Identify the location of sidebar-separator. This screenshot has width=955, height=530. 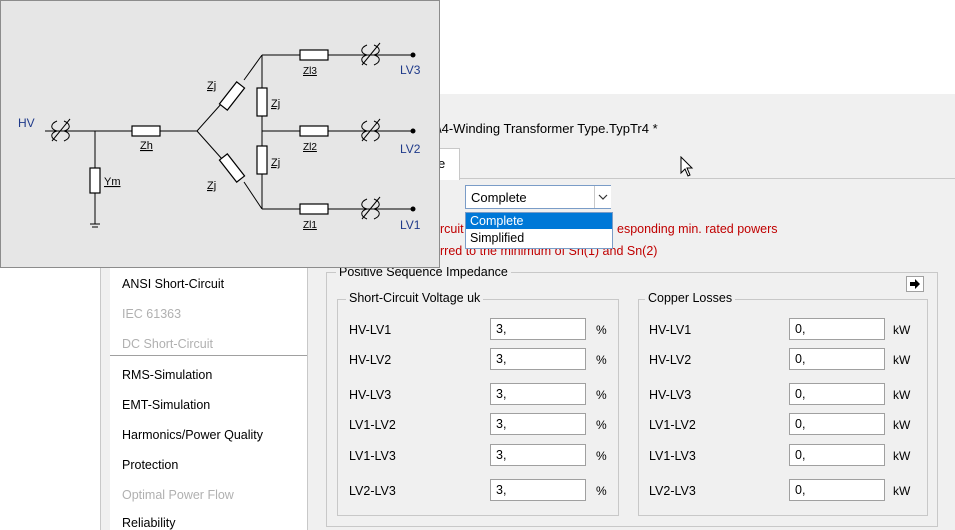
(208, 355).